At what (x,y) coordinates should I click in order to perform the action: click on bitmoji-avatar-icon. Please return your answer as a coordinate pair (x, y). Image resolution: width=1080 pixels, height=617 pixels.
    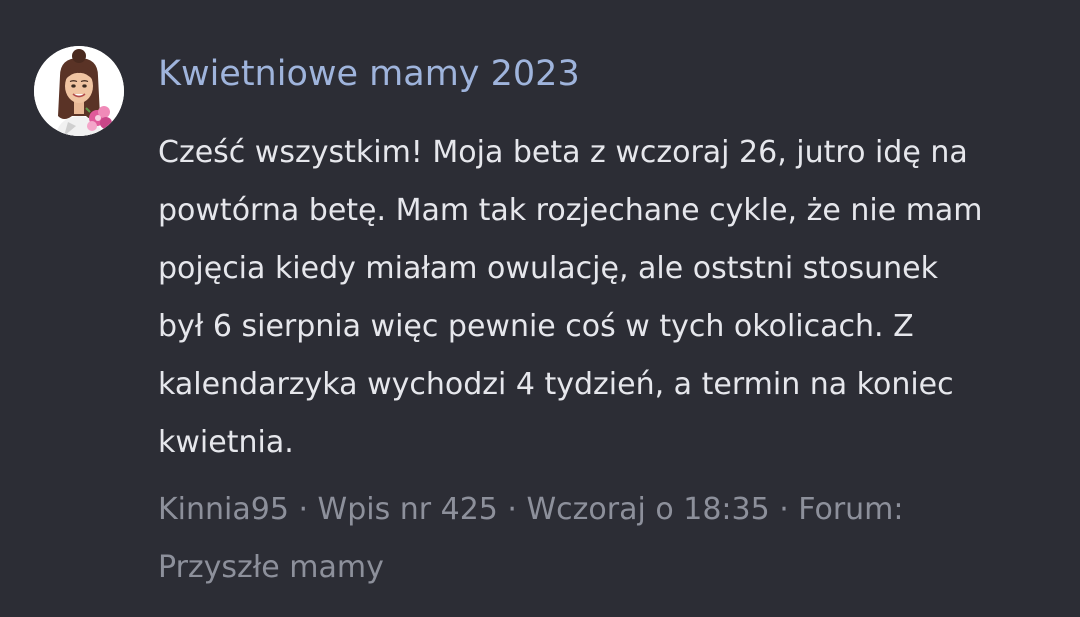
    Looking at the image, I should click on (79, 91).